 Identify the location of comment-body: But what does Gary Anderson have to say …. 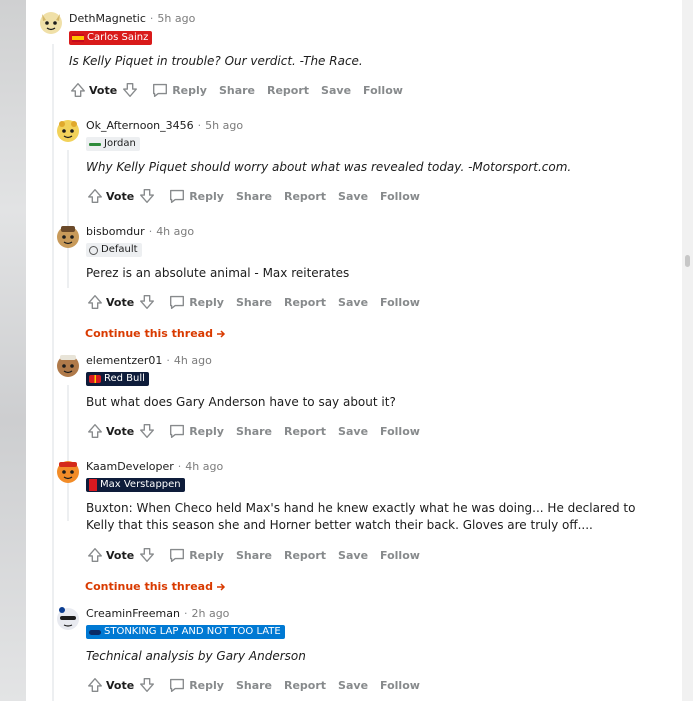
(241, 402).